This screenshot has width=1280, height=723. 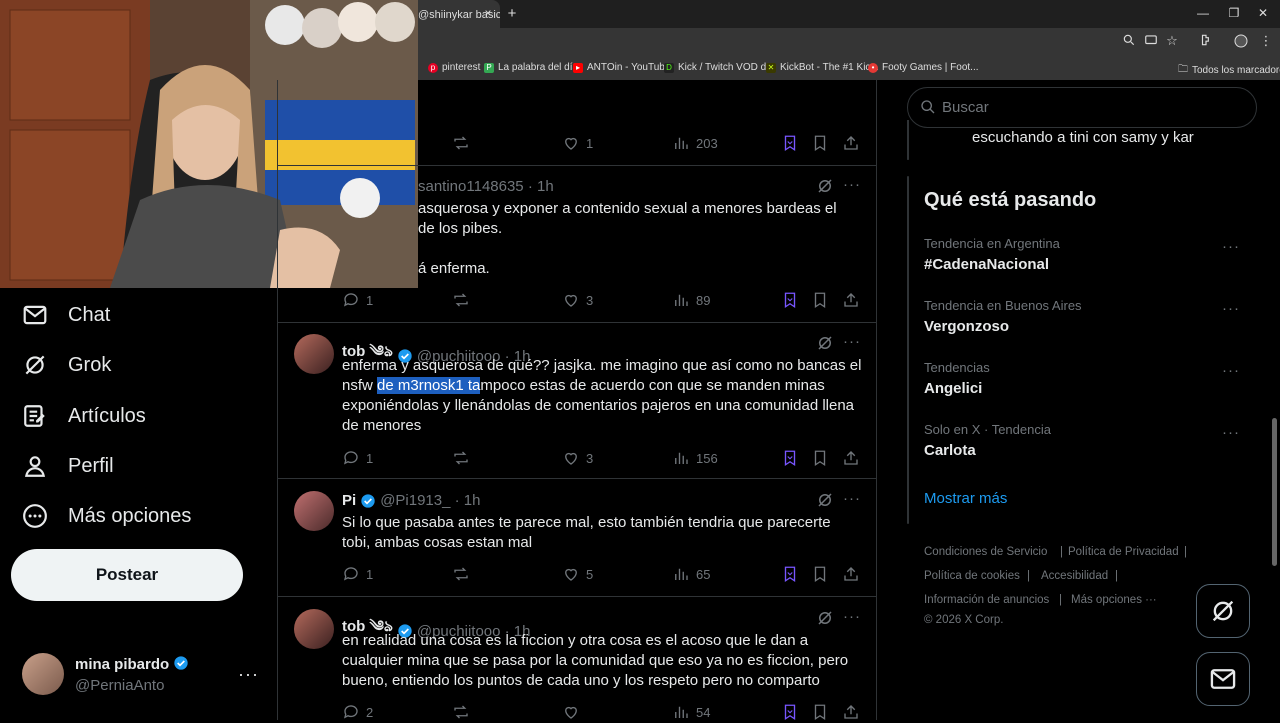 What do you see at coordinates (1223, 611) in the screenshot?
I see `grok-fab-button` at bounding box center [1223, 611].